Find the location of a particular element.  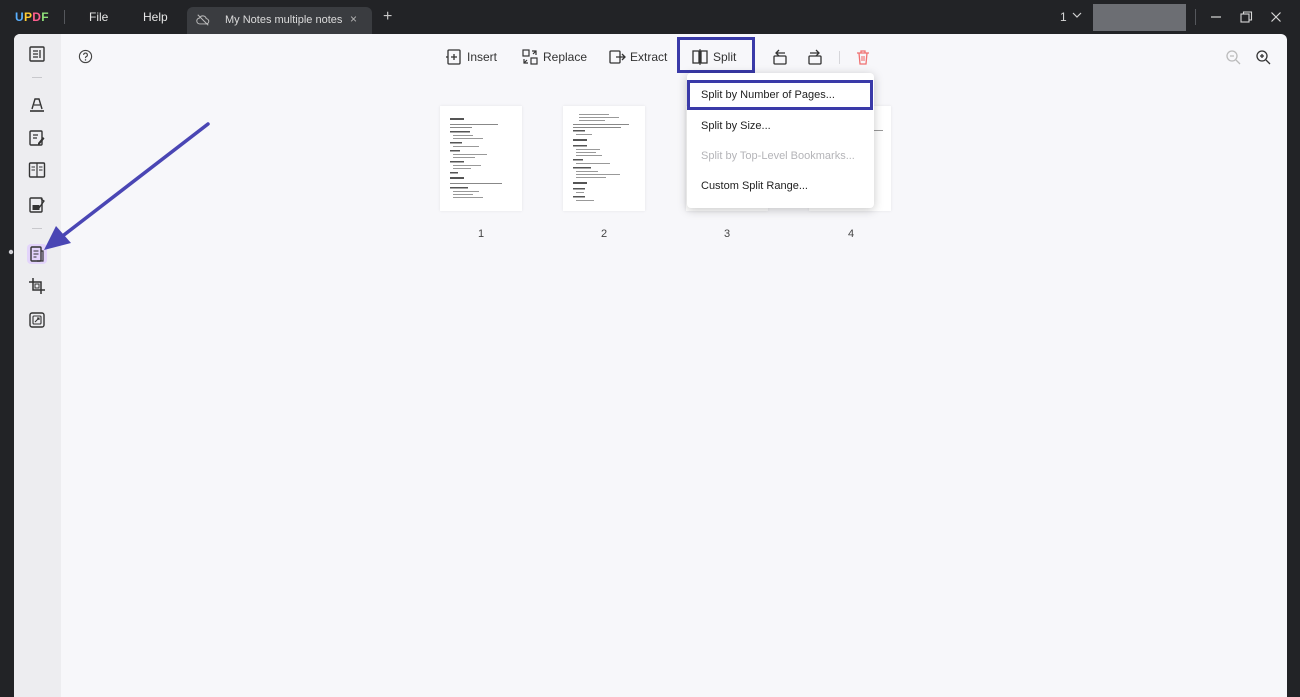

insert-label: Insert is located at coordinates (482, 57).